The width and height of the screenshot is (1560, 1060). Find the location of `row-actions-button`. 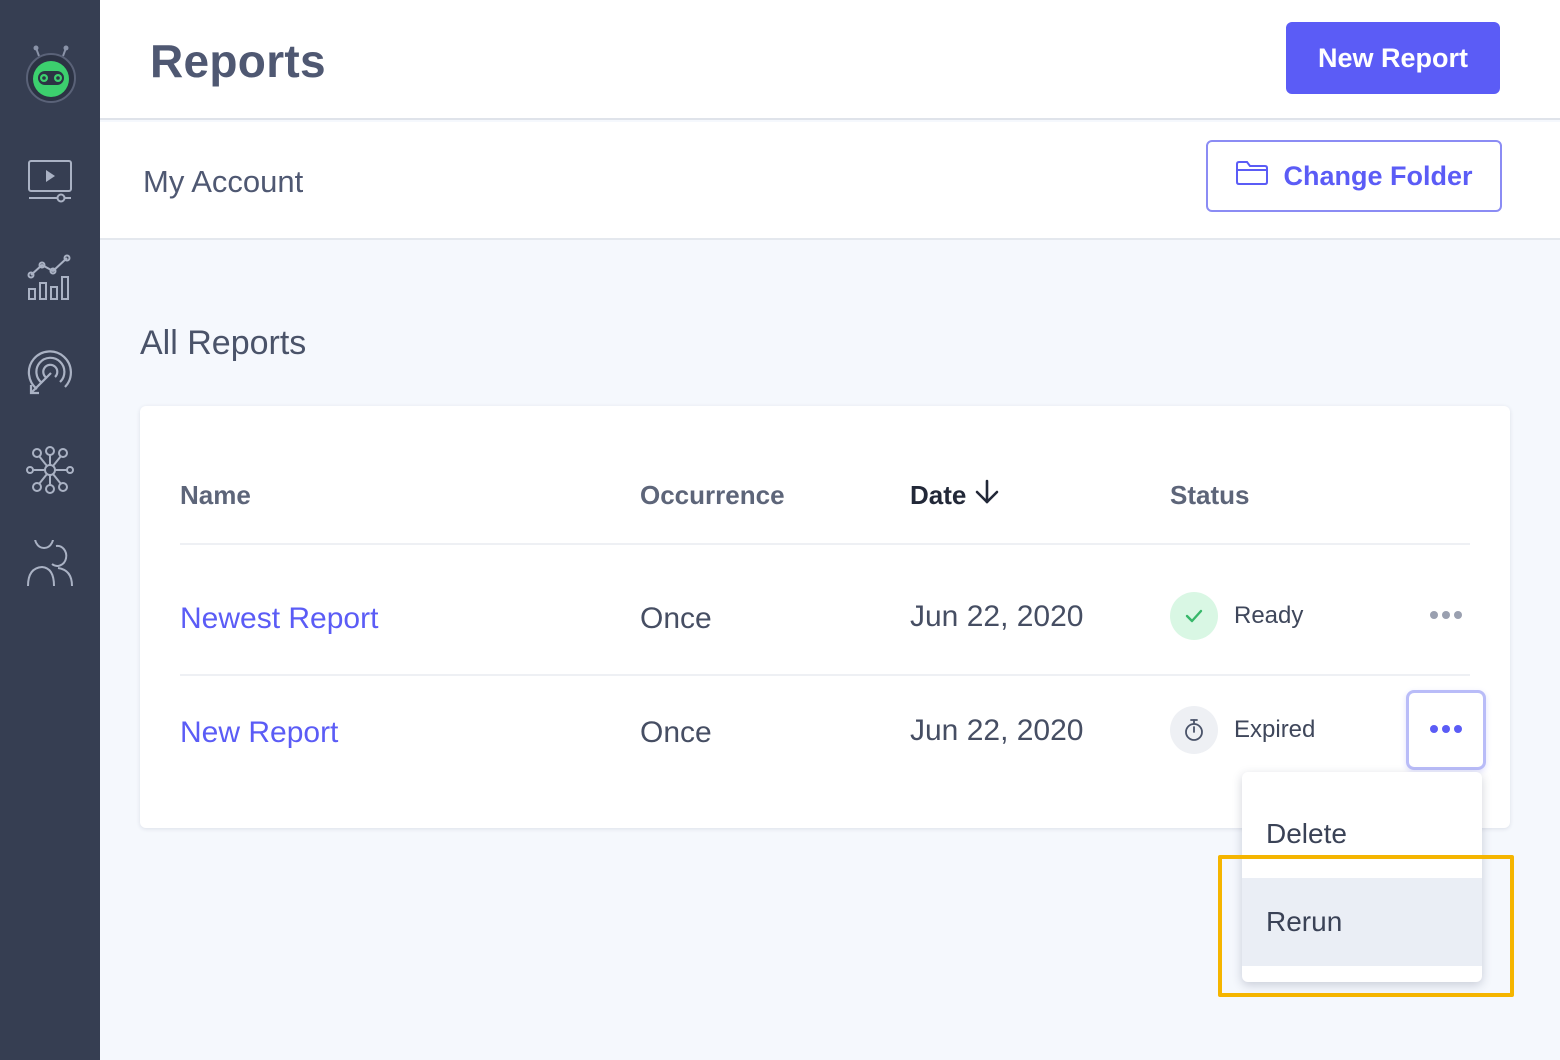

row-actions-button is located at coordinates (1446, 616).